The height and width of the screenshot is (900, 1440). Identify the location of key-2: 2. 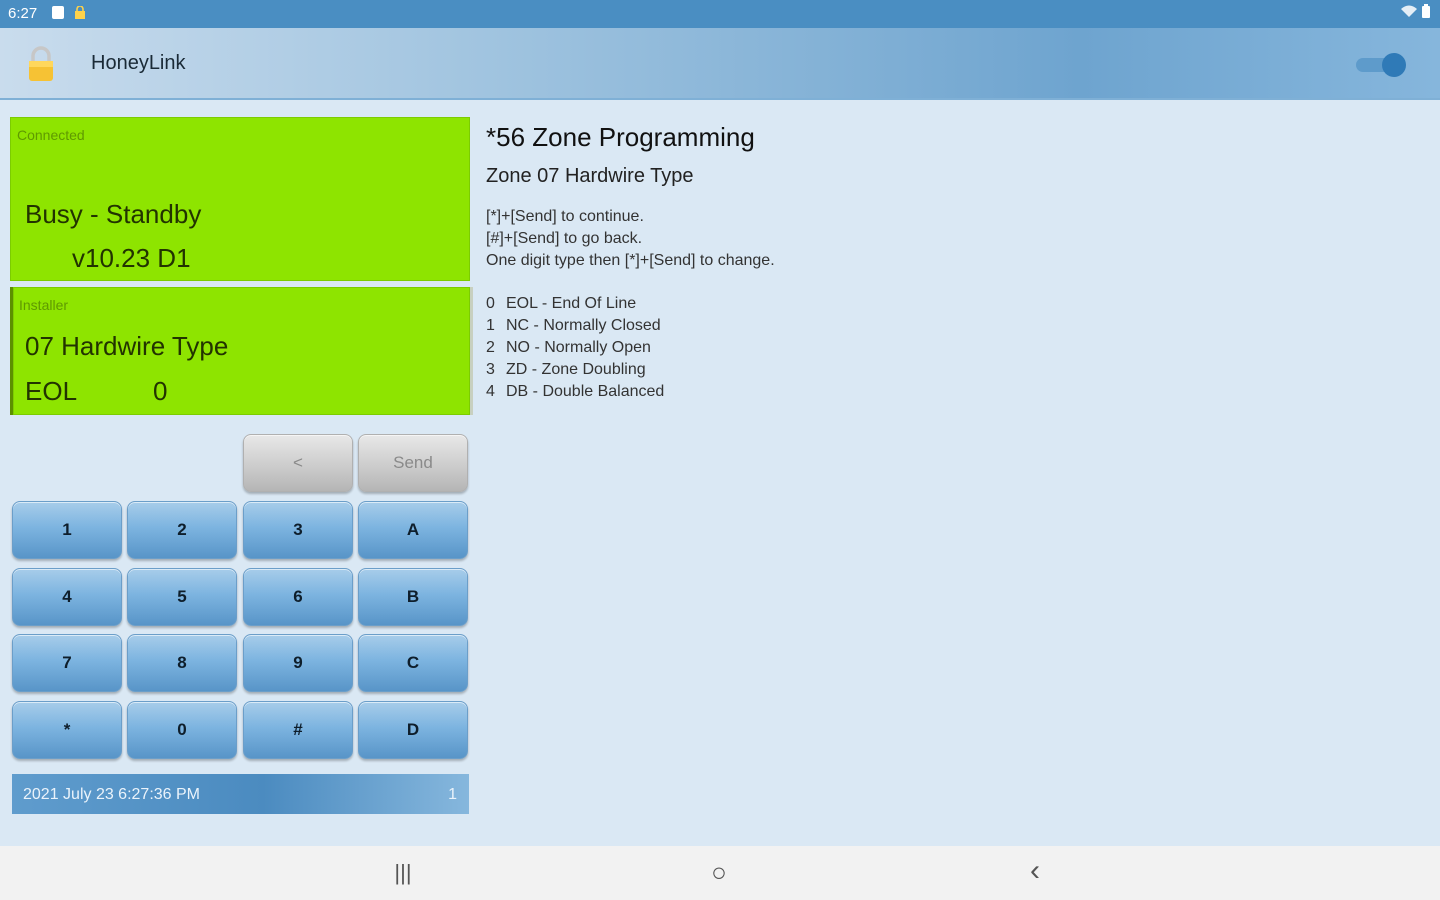
(182, 530).